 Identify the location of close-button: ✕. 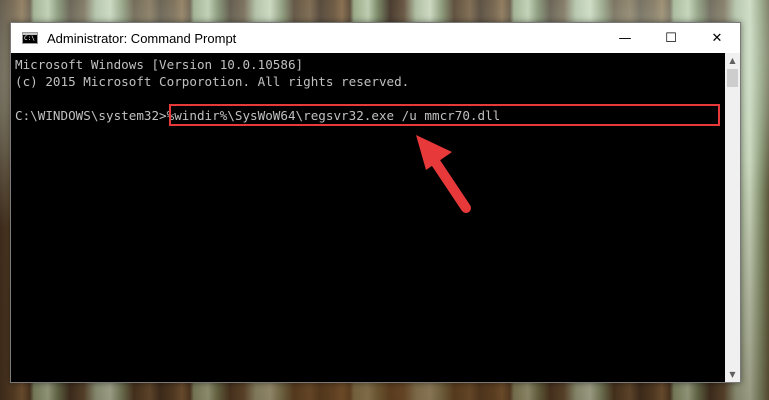
(717, 38).